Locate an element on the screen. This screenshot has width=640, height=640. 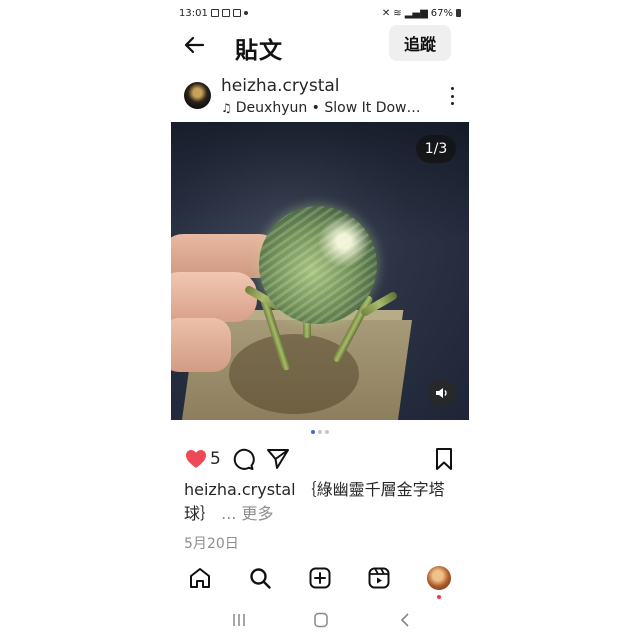
status-time: 13:01 is located at coordinates (193, 13).